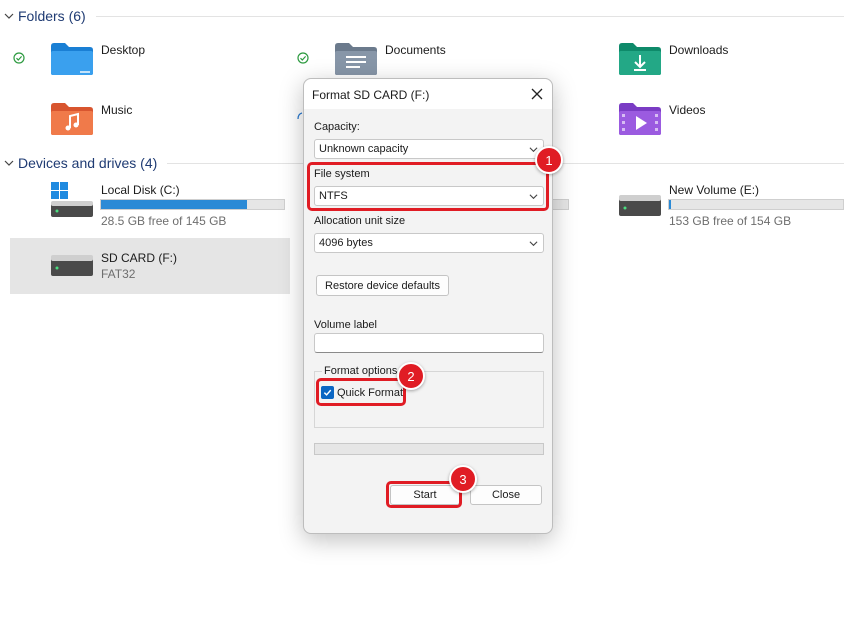  Describe the element at coordinates (123, 50) in the screenshot. I see `folder-desktop-label: Desktop` at that location.